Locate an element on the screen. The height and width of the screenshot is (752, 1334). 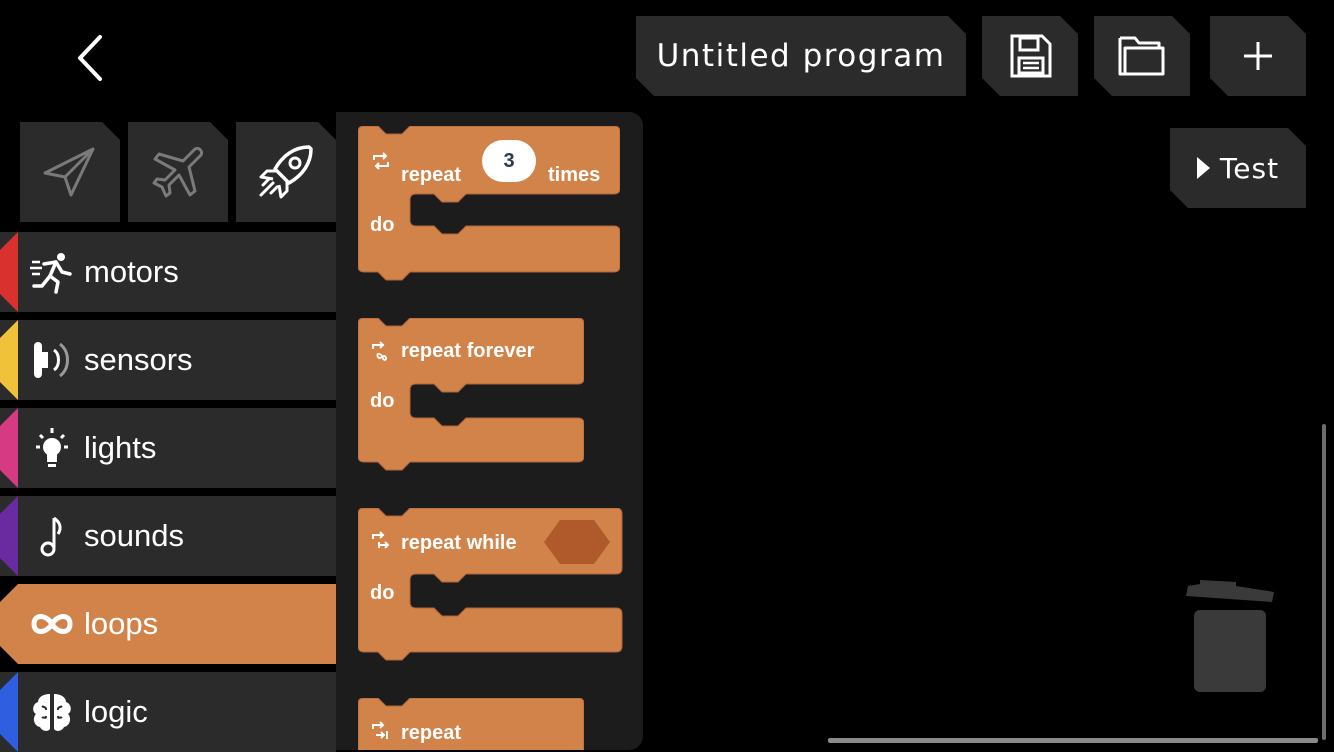
airplane-icon is located at coordinates (178, 172).